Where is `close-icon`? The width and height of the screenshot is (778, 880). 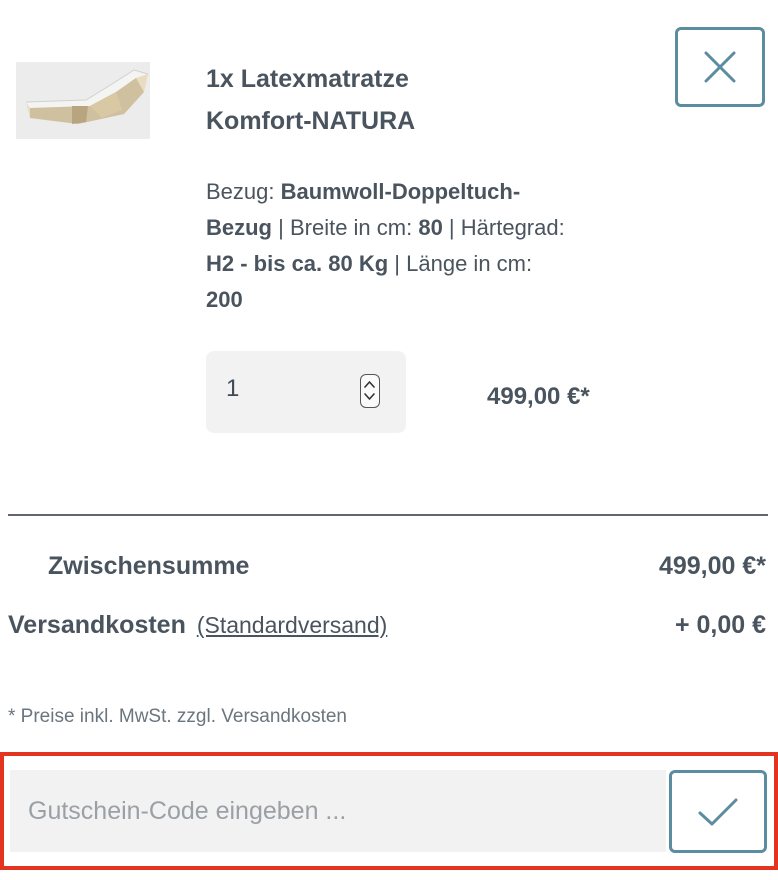 close-icon is located at coordinates (720, 67).